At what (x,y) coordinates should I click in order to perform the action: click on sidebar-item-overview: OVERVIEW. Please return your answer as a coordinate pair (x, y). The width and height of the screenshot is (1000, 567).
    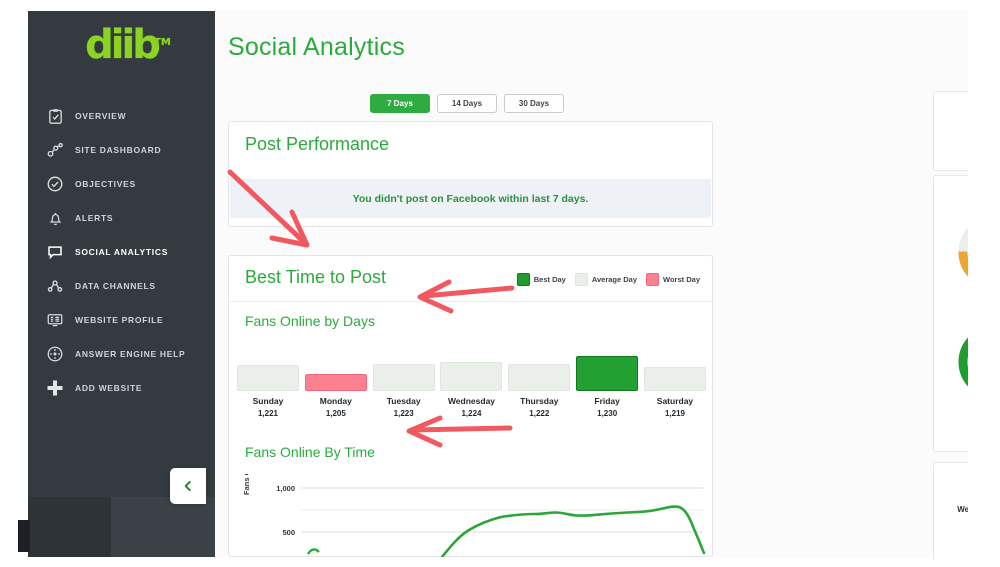
    Looking at the image, I should click on (121, 116).